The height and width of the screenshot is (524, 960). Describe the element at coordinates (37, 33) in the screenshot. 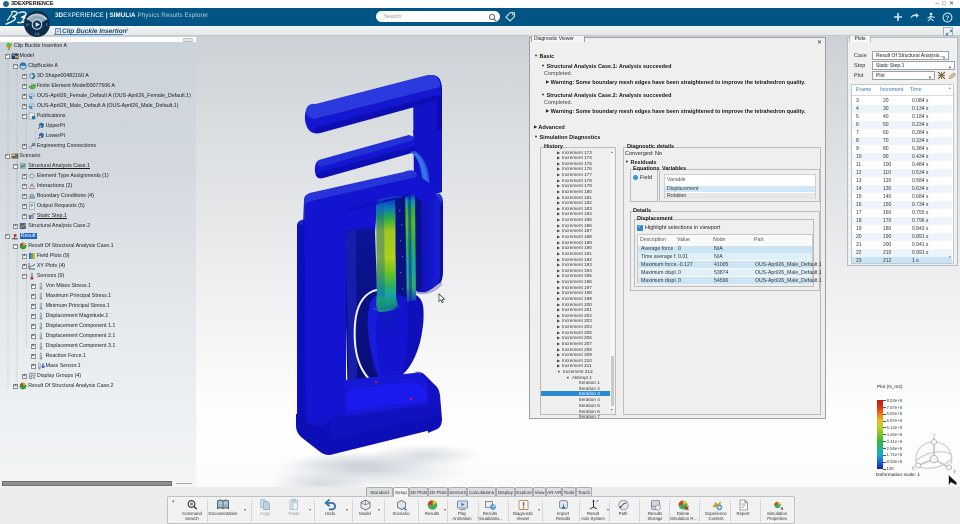

I see `svg-text: LA` at that location.